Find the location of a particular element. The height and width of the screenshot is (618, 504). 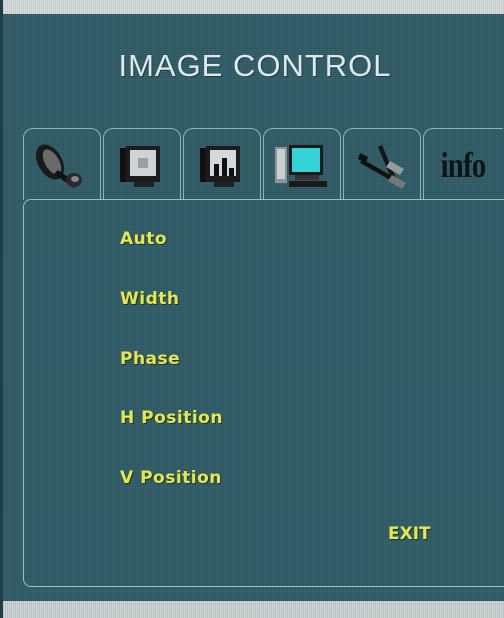

exit-button: EXIT is located at coordinates (409, 534).